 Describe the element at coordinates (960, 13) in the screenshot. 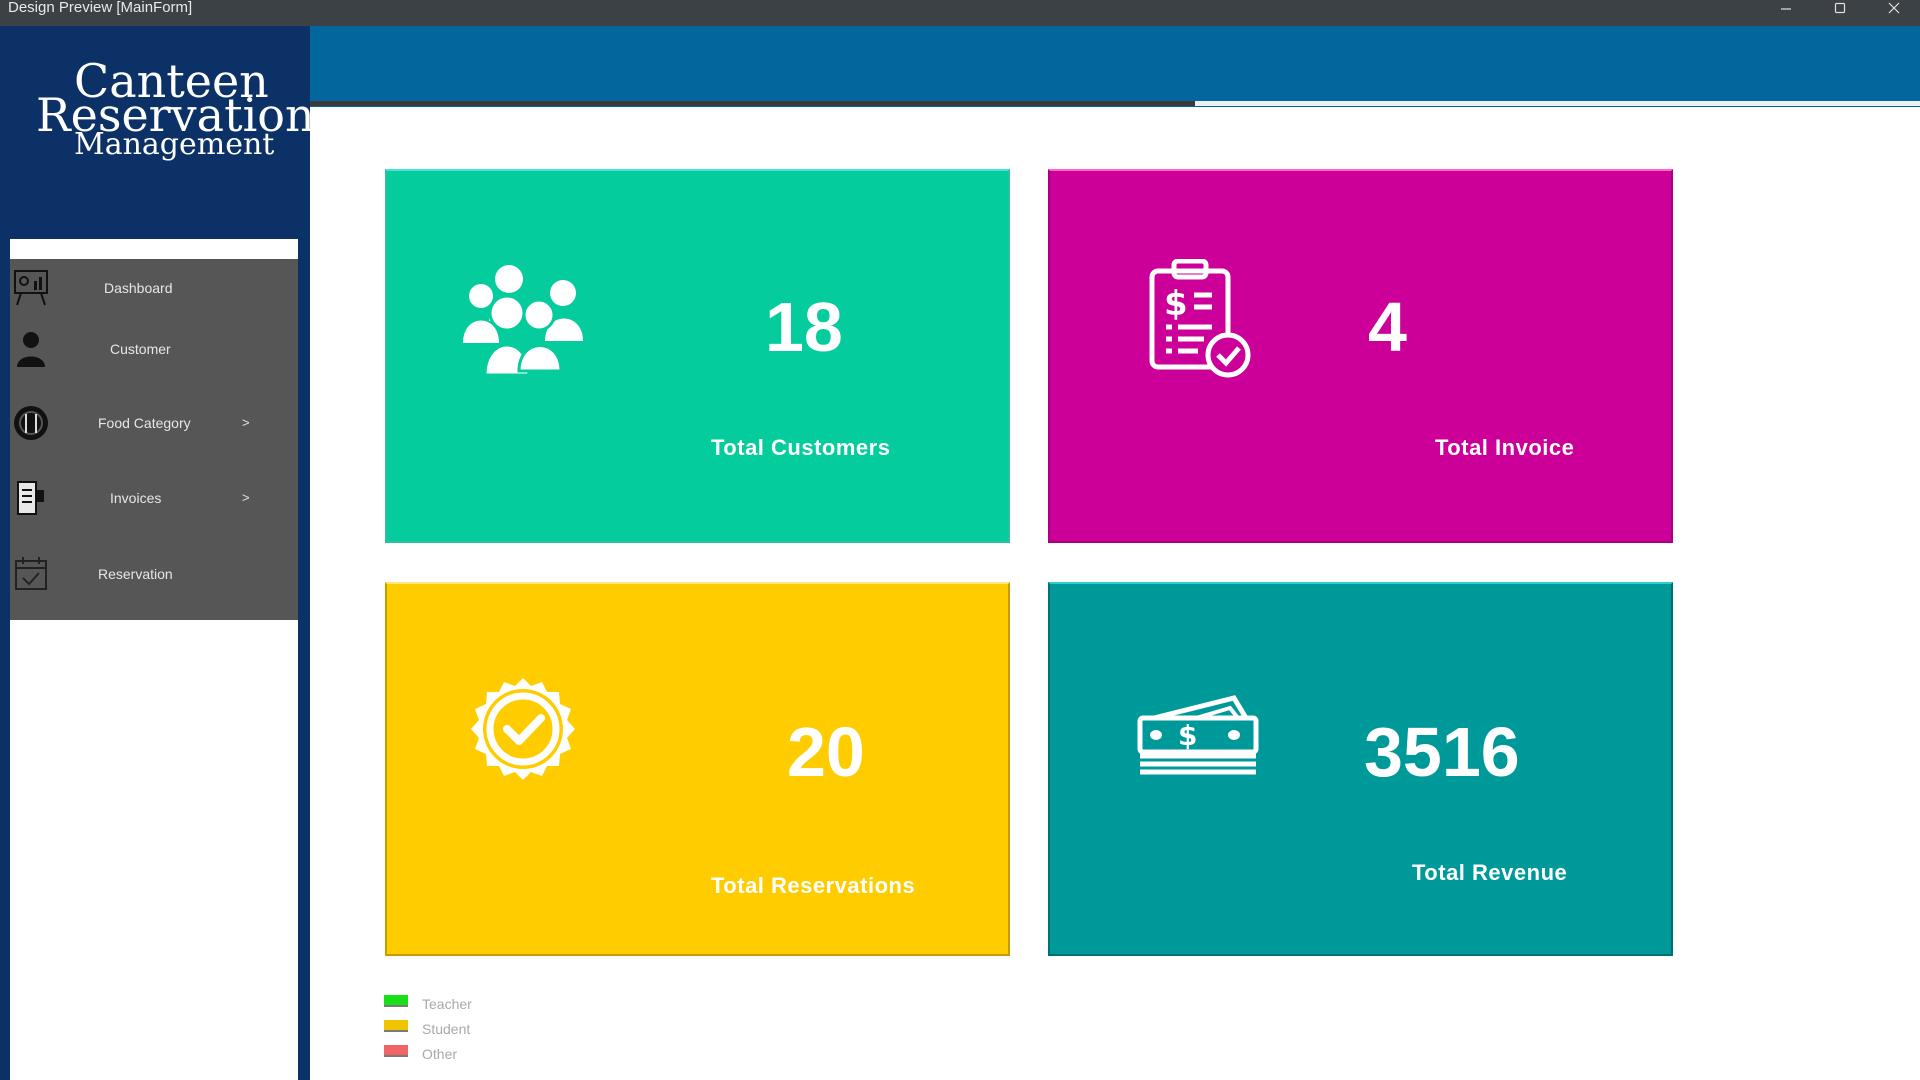

I see `window-titlebar: Design Preview [MainForm]` at that location.